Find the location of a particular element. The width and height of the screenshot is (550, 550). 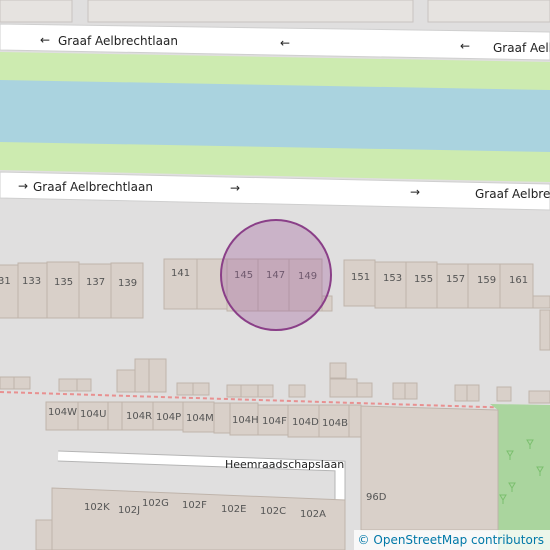

house-number: 104M is located at coordinates (200, 418).